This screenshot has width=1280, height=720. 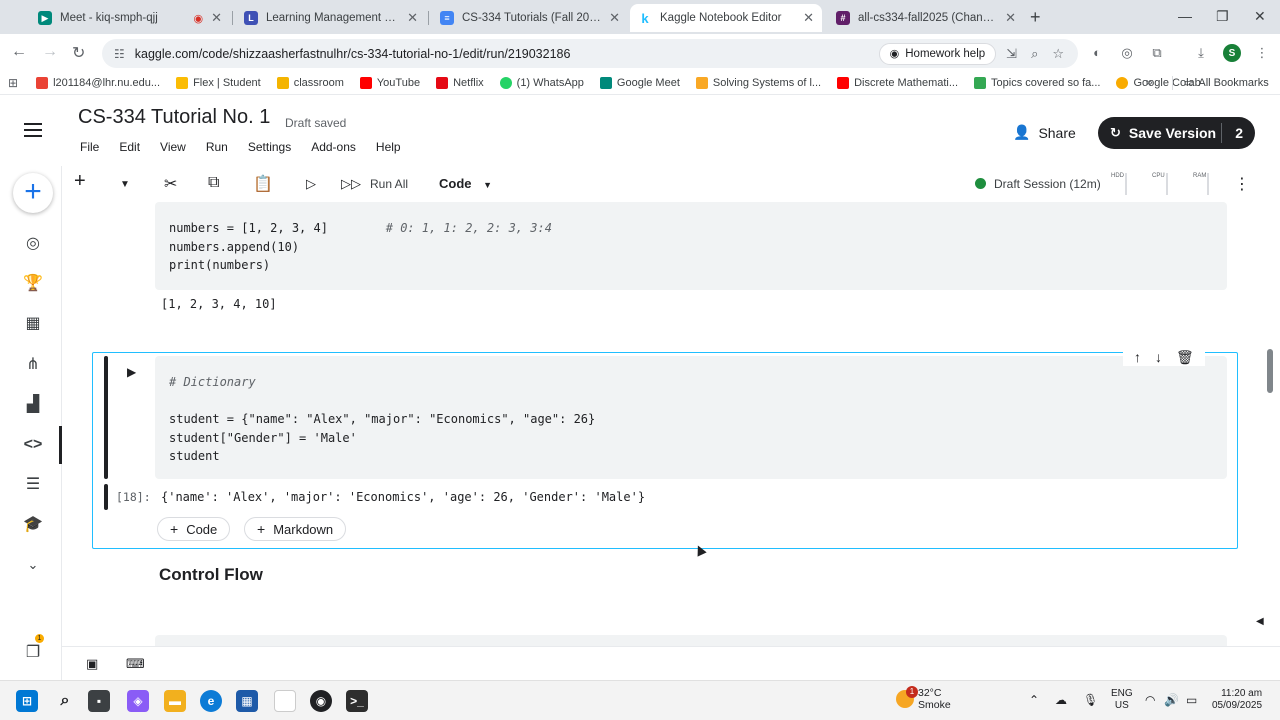 I want to click on file-explorer-icon: ▬, so click(x=175, y=701).